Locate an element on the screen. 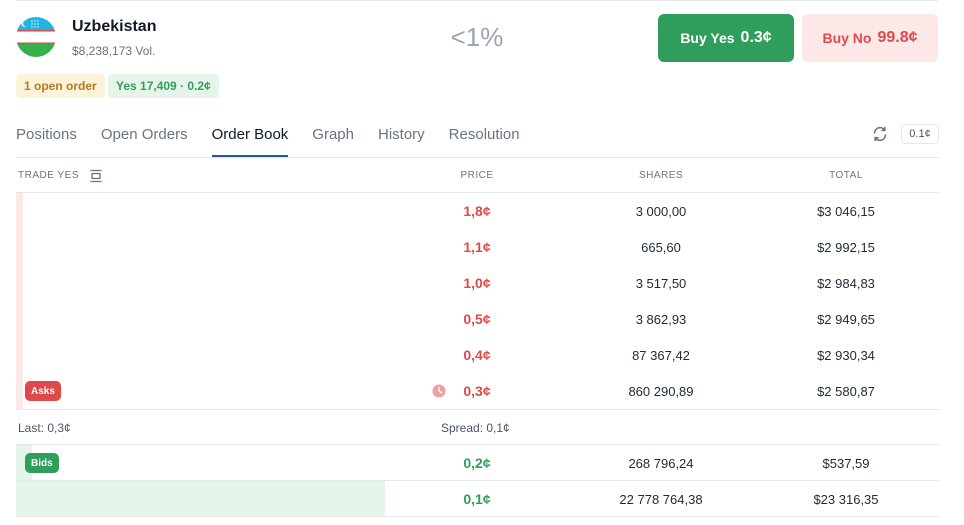 This screenshot has height=525, width=964. ask-total: $2 930,34 is located at coordinates (846, 355).